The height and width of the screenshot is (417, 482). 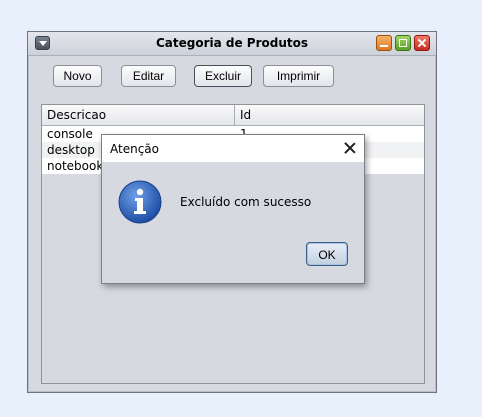 What do you see at coordinates (148, 76) in the screenshot?
I see `editar-button: Editar` at bounding box center [148, 76].